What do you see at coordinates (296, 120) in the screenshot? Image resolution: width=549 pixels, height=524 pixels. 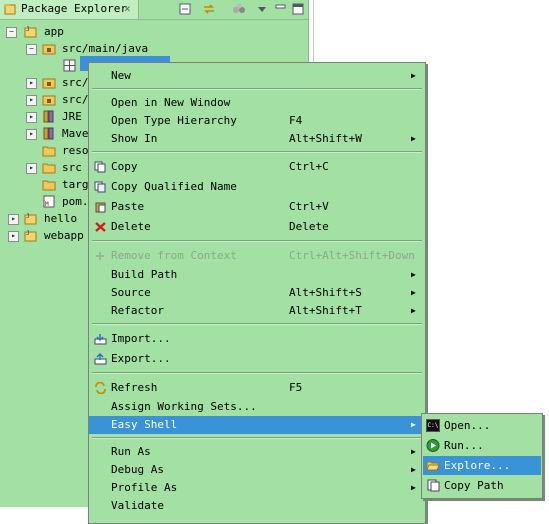 I see `menu-accelerator: F4` at bounding box center [296, 120].